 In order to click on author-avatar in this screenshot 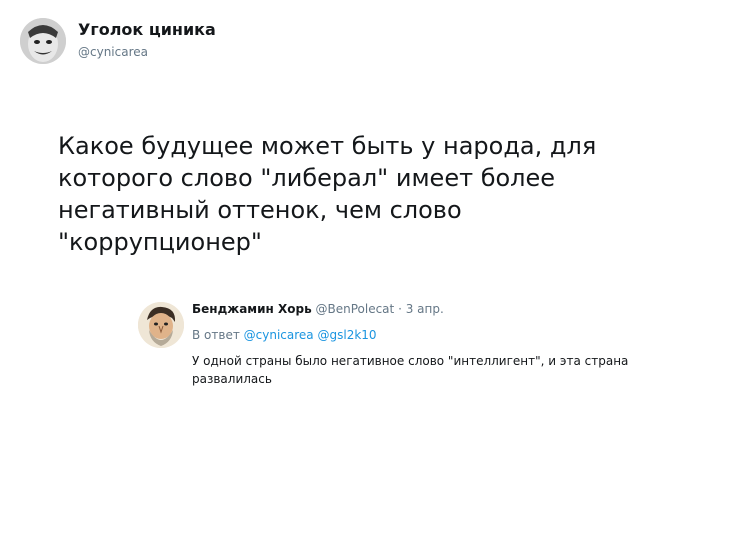, I will do `click(43, 41)`.